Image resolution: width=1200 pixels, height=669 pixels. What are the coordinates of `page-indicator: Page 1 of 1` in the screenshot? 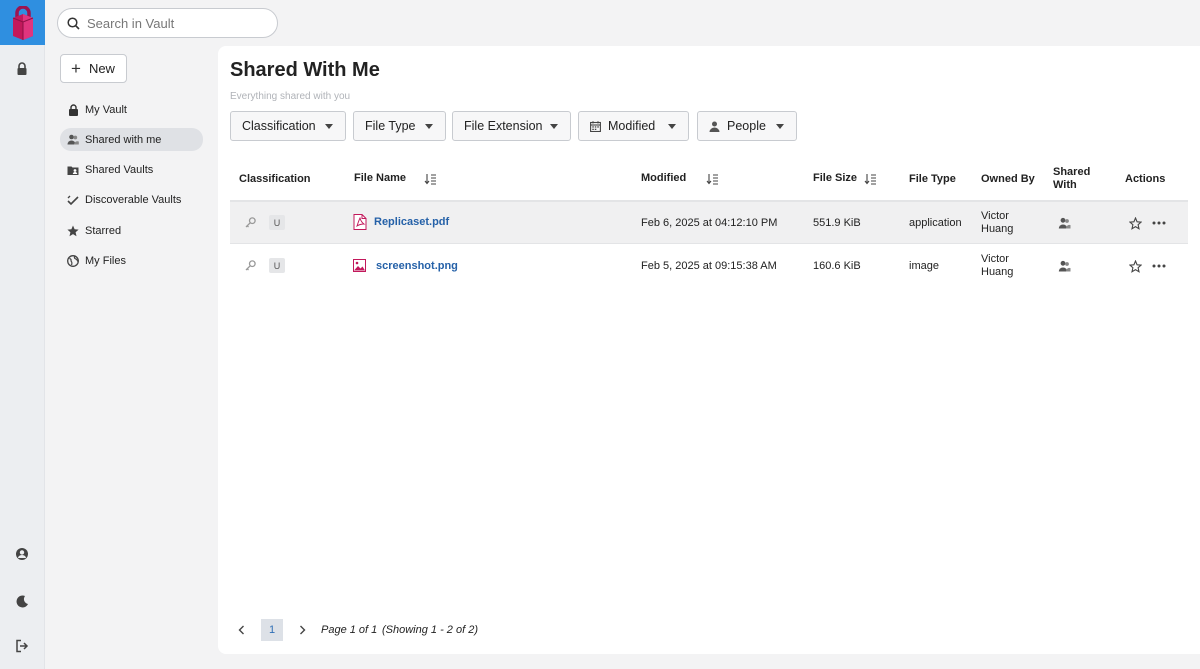 It's located at (349, 630).